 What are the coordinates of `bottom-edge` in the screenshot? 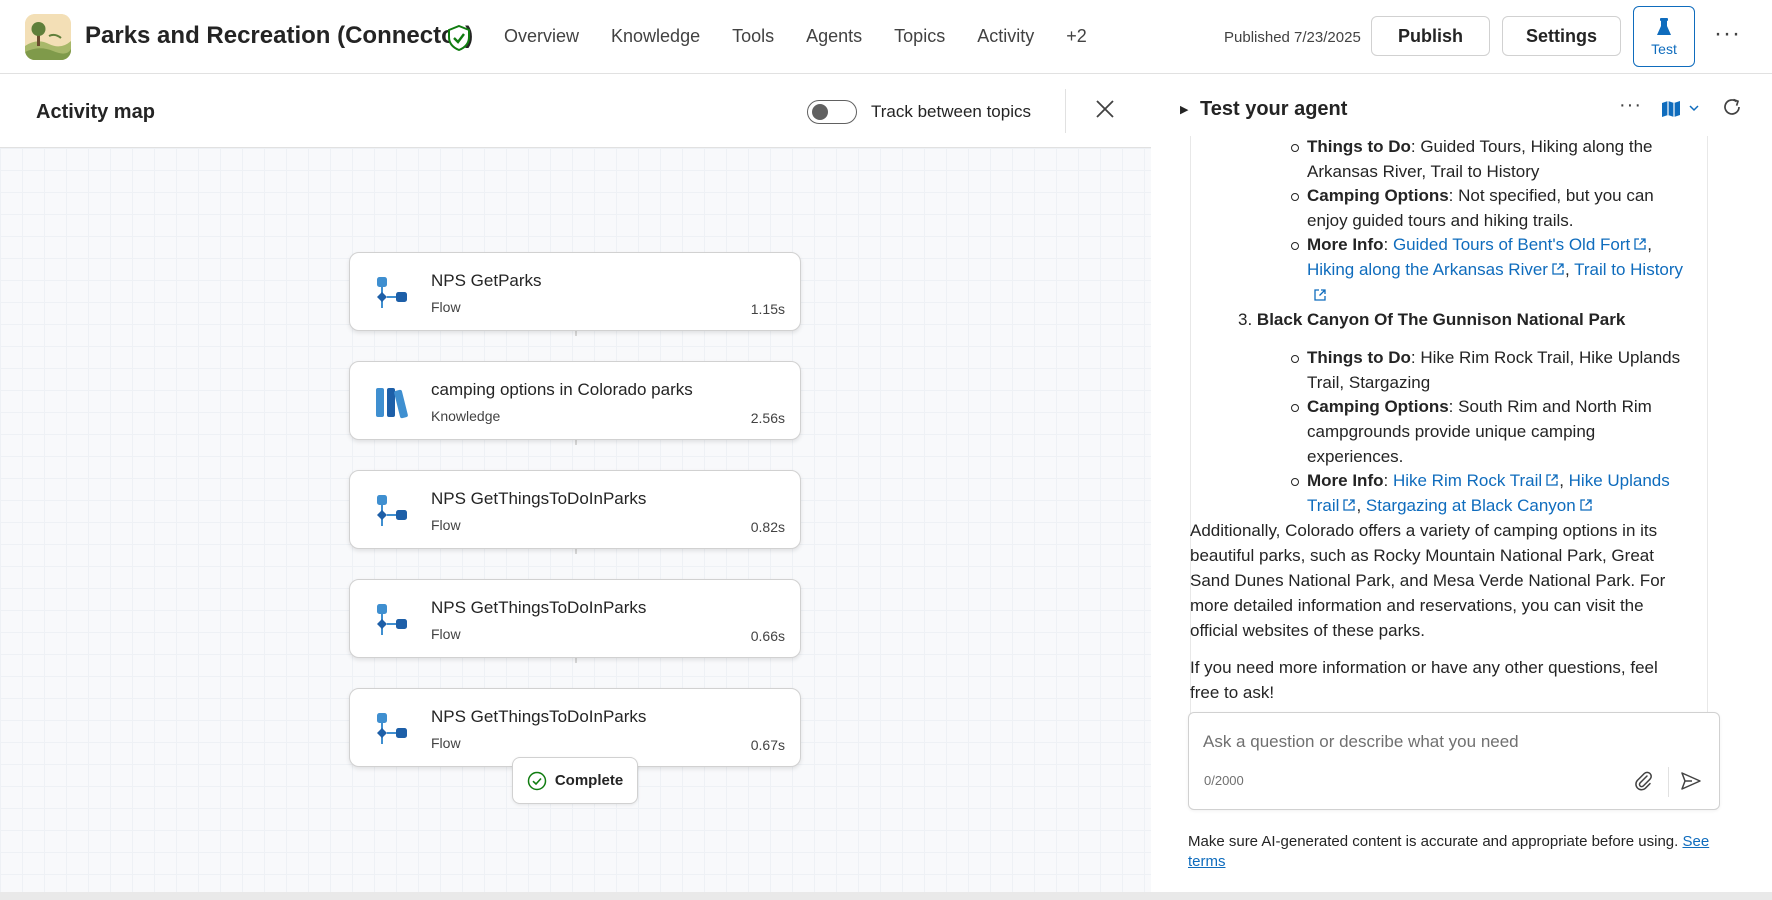 It's located at (886, 896).